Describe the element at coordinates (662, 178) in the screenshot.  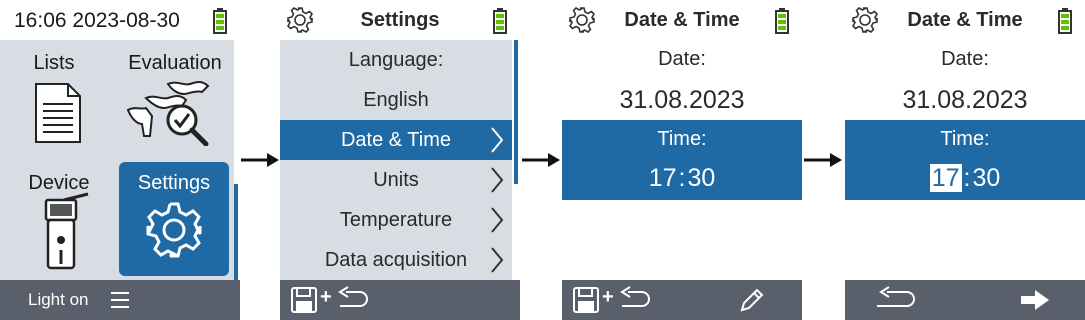
I see `time-hour: 17` at that location.